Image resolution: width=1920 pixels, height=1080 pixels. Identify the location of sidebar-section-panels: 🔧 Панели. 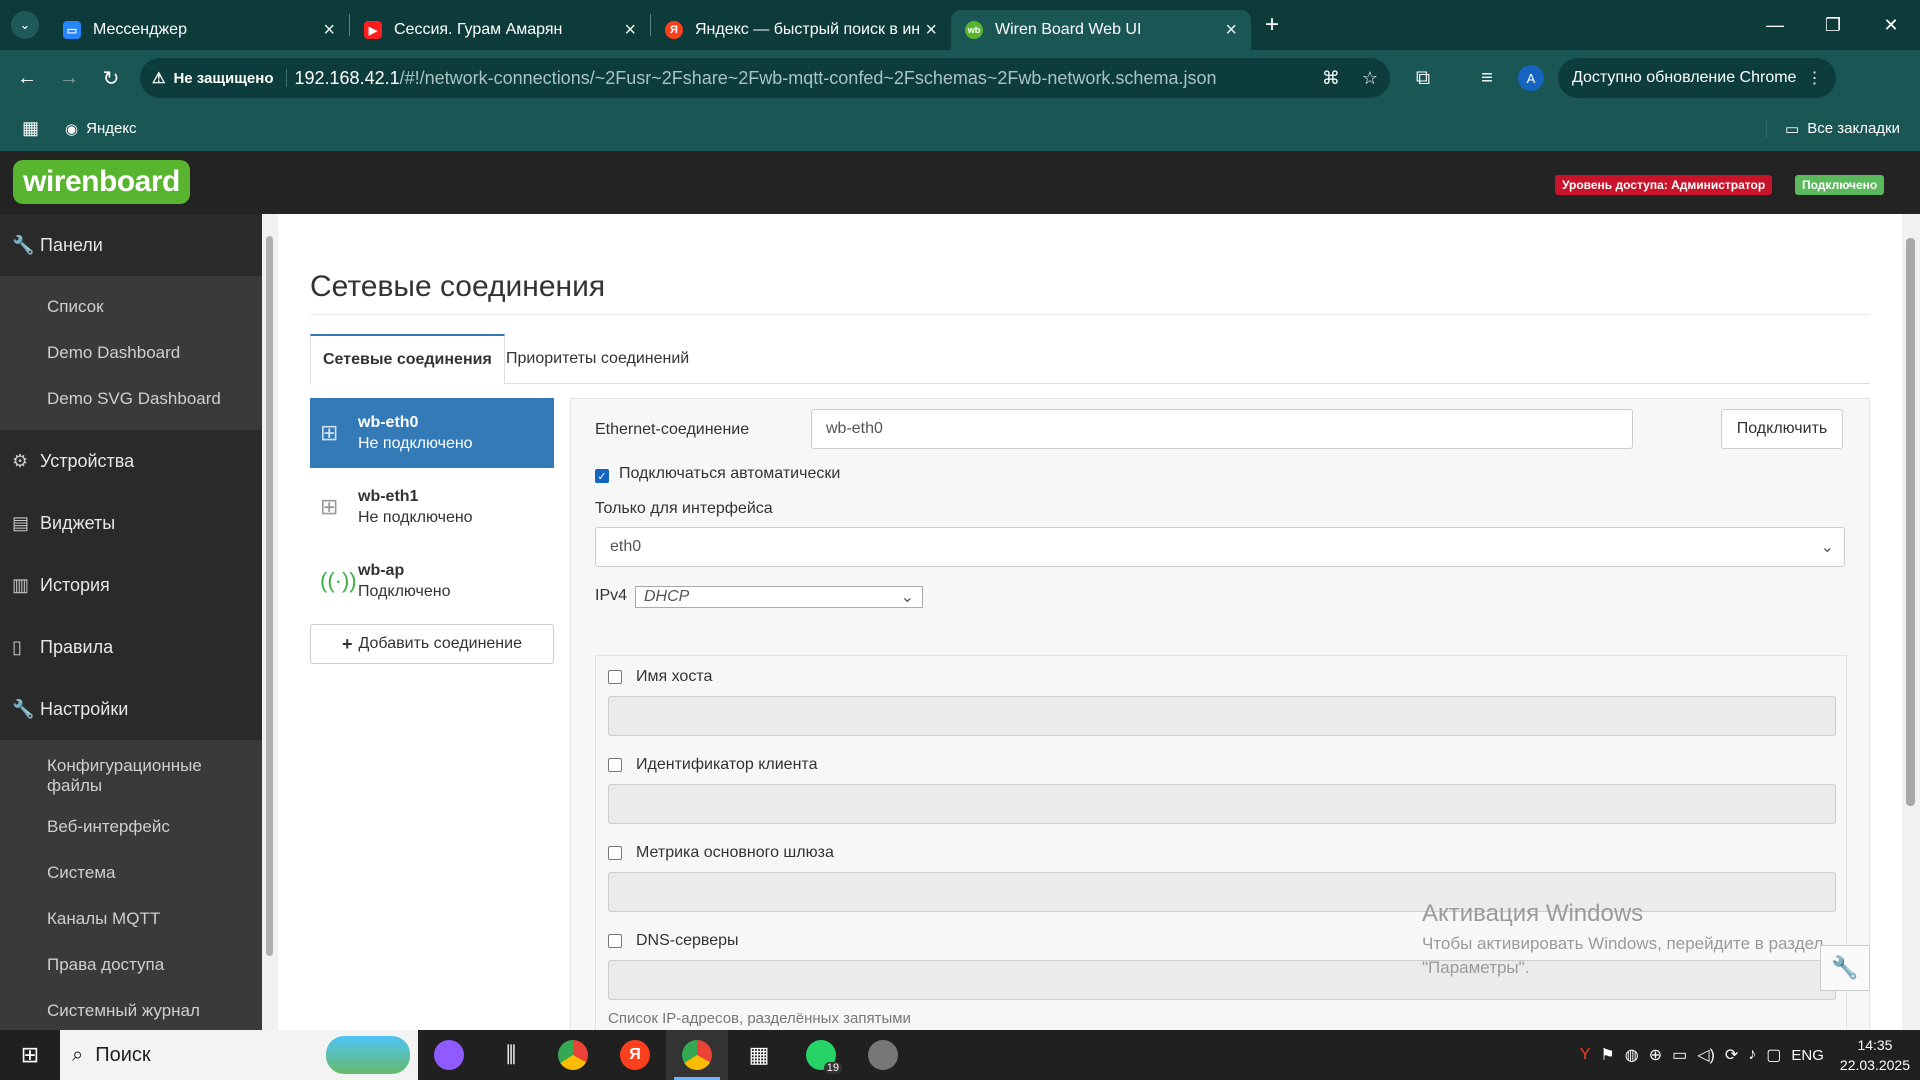
(131, 245).